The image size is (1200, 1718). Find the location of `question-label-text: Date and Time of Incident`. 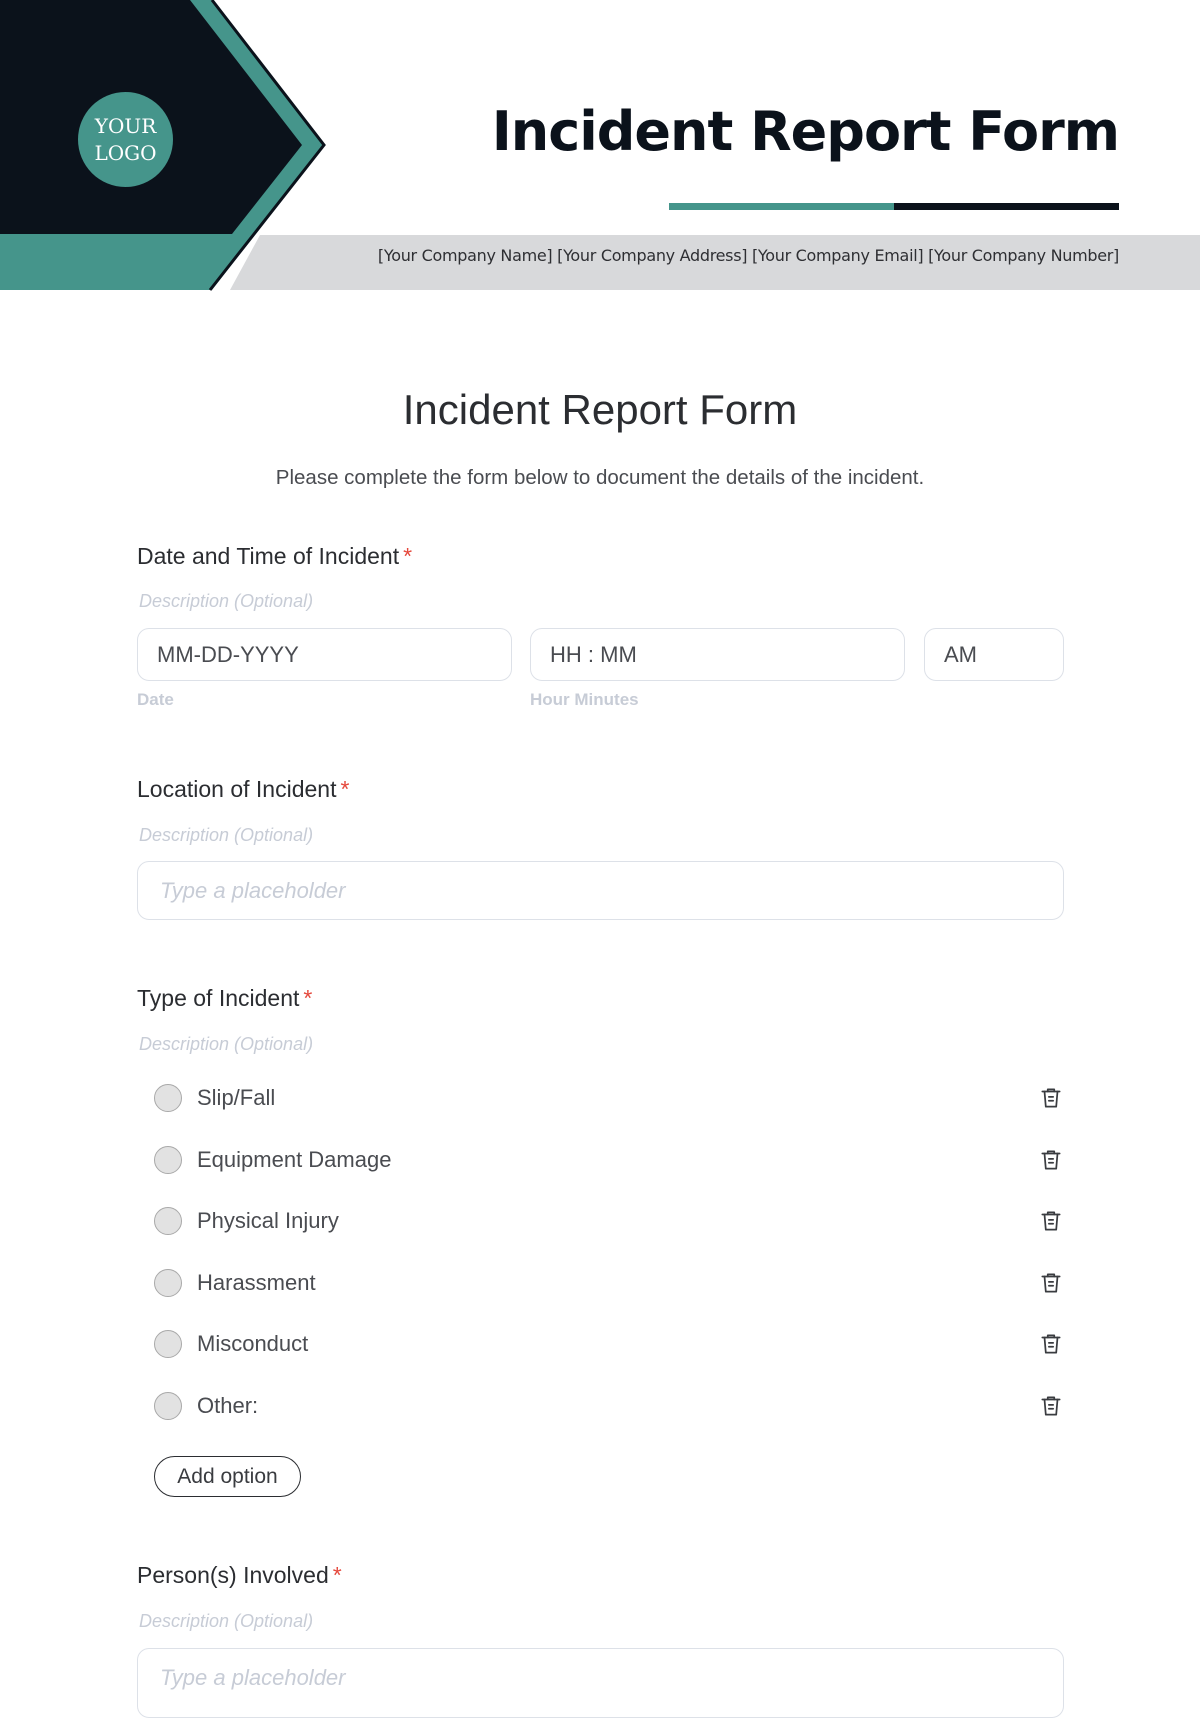

question-label-text: Date and Time of Incident is located at coordinates (268, 556).